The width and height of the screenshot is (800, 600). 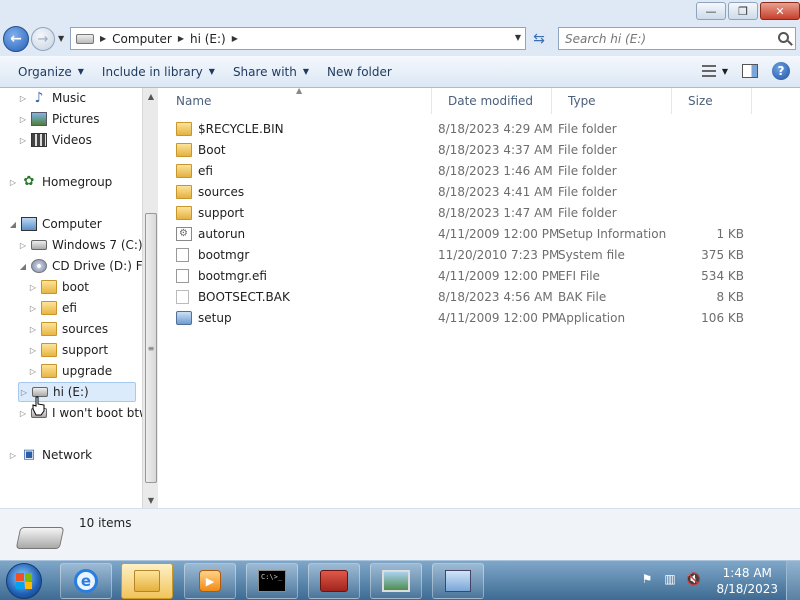 I want to click on preview-pane-icon, so click(x=750, y=71).